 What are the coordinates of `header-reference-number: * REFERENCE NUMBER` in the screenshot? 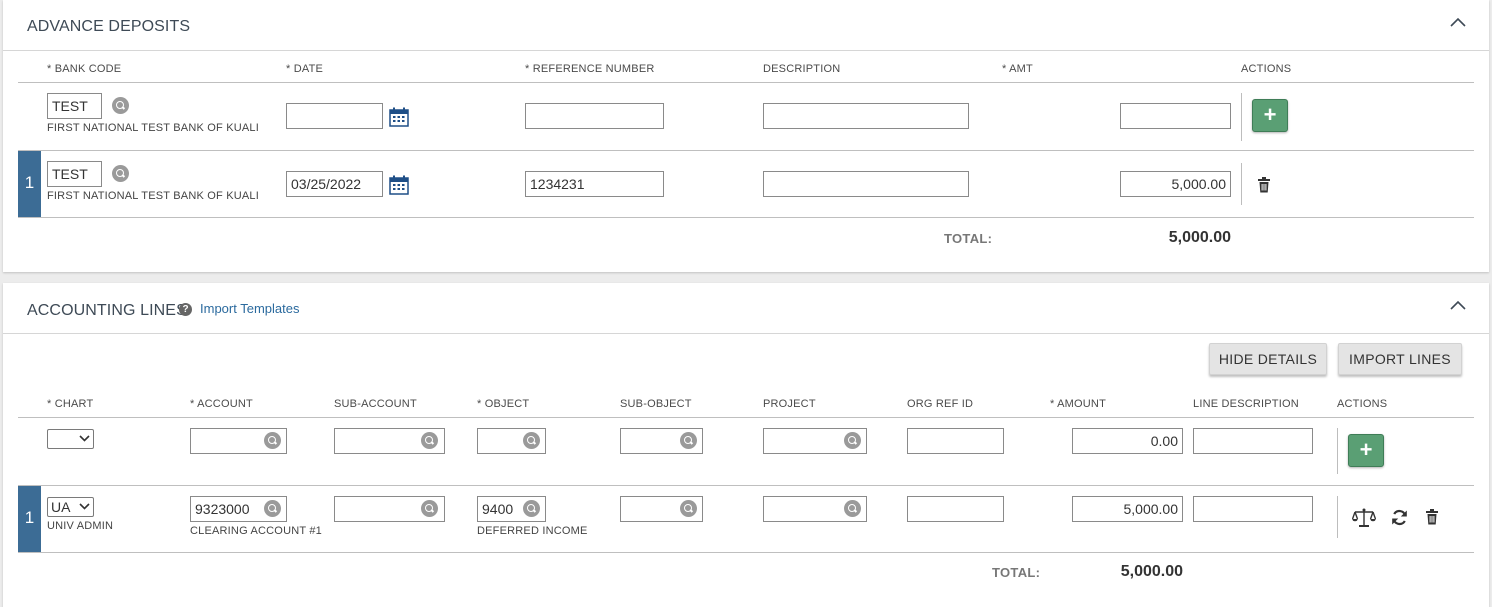 It's located at (590, 69).